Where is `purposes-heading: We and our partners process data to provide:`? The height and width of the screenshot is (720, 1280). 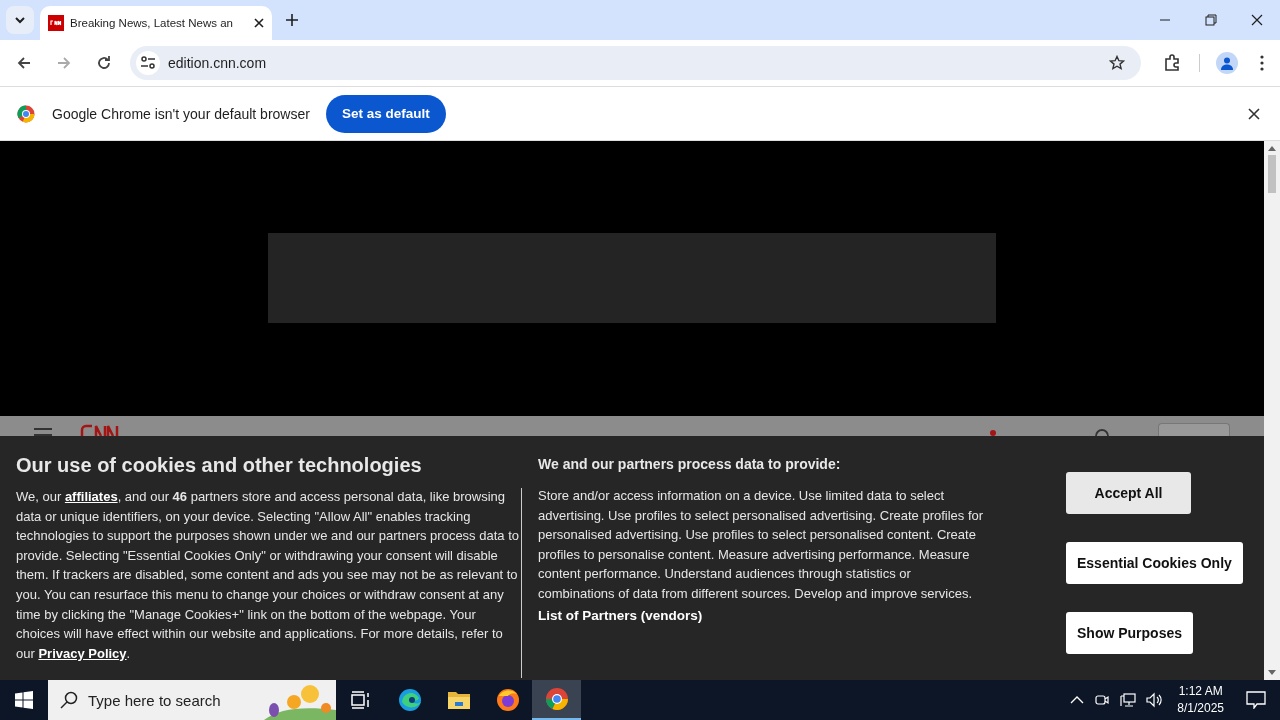 purposes-heading: We and our partners process data to provide: is located at coordinates (690, 464).